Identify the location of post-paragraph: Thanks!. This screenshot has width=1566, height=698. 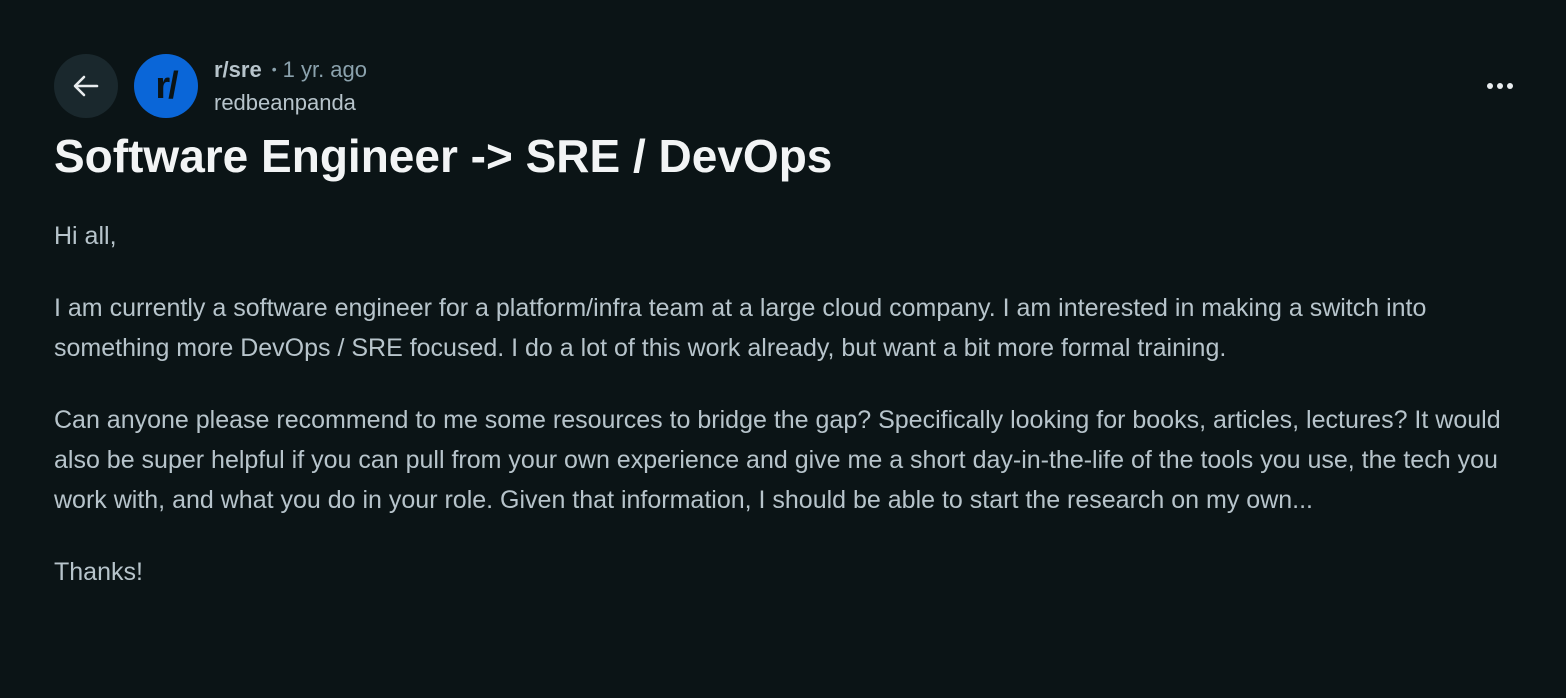
(98, 572).